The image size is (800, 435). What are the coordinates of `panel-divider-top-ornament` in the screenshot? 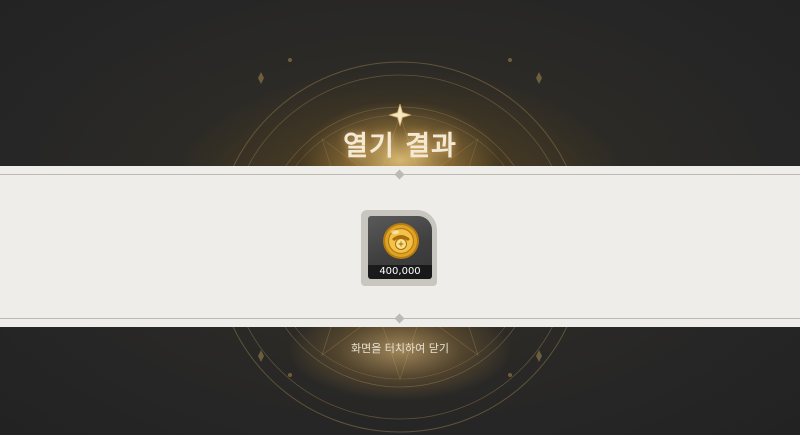 It's located at (399, 174).